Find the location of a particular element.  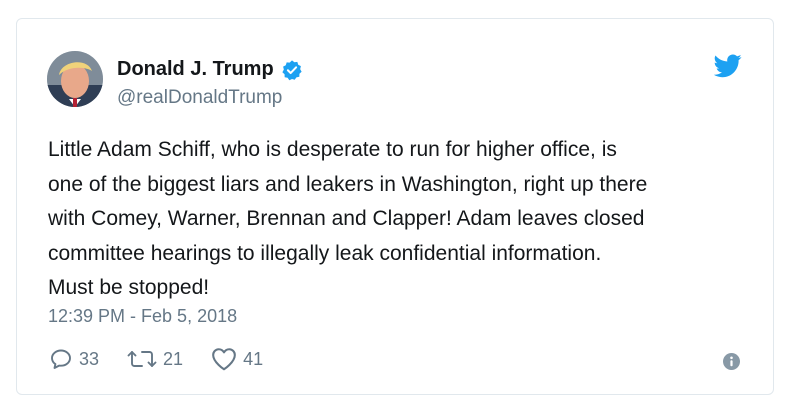

avatar is located at coordinates (75, 79).